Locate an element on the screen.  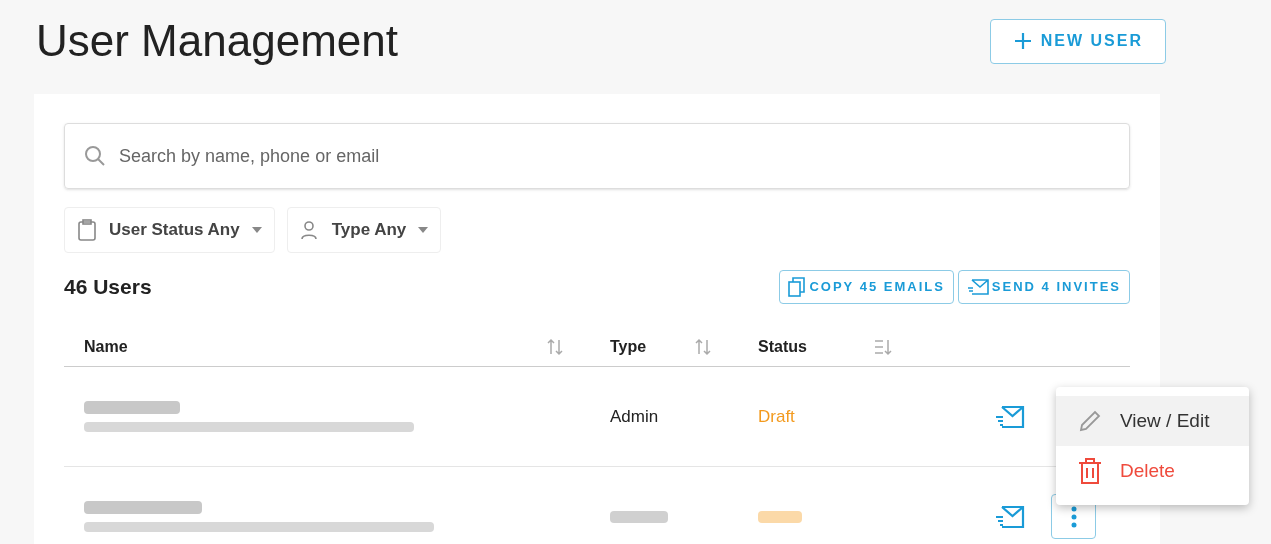
filter-dropdown: Type Any is located at coordinates (364, 230).